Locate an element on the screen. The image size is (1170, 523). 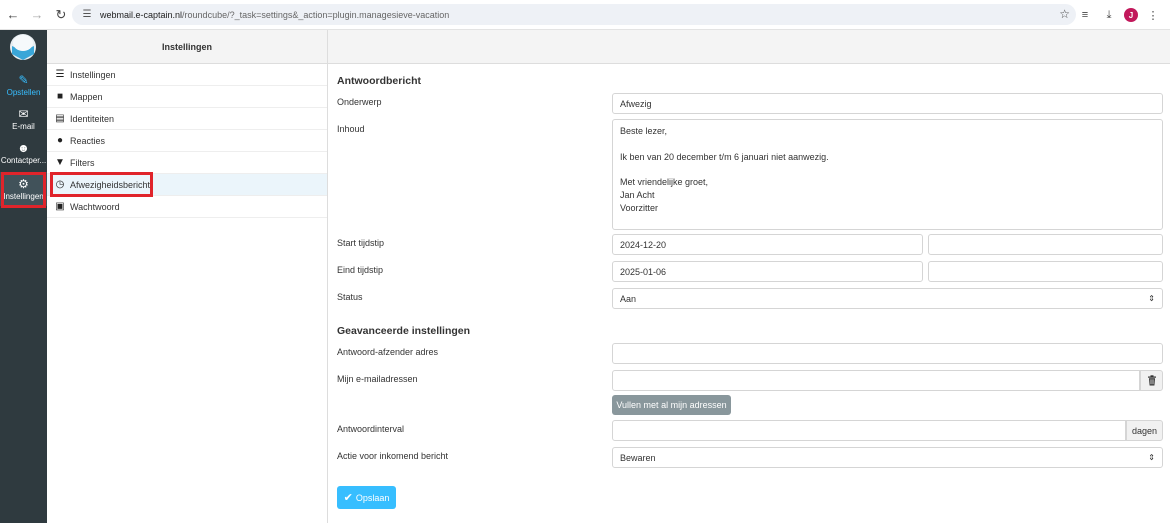
my-addresses-label: Mijn e-mailadressen is located at coordinates (377, 379).